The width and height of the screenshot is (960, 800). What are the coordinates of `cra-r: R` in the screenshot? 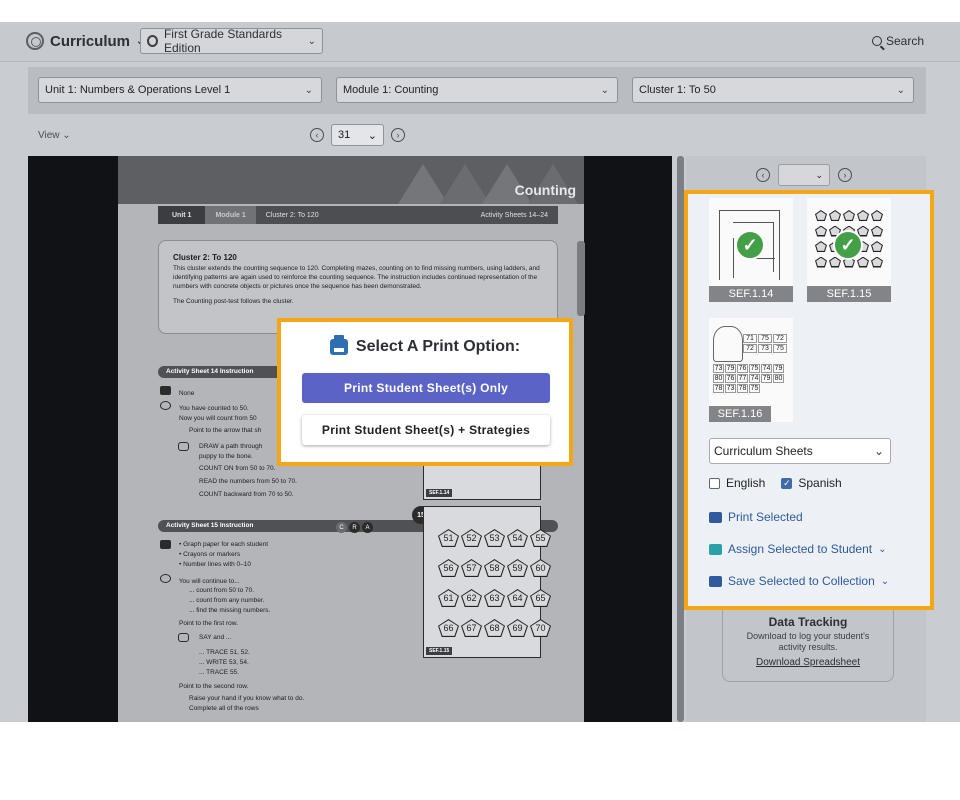 It's located at (354, 527).